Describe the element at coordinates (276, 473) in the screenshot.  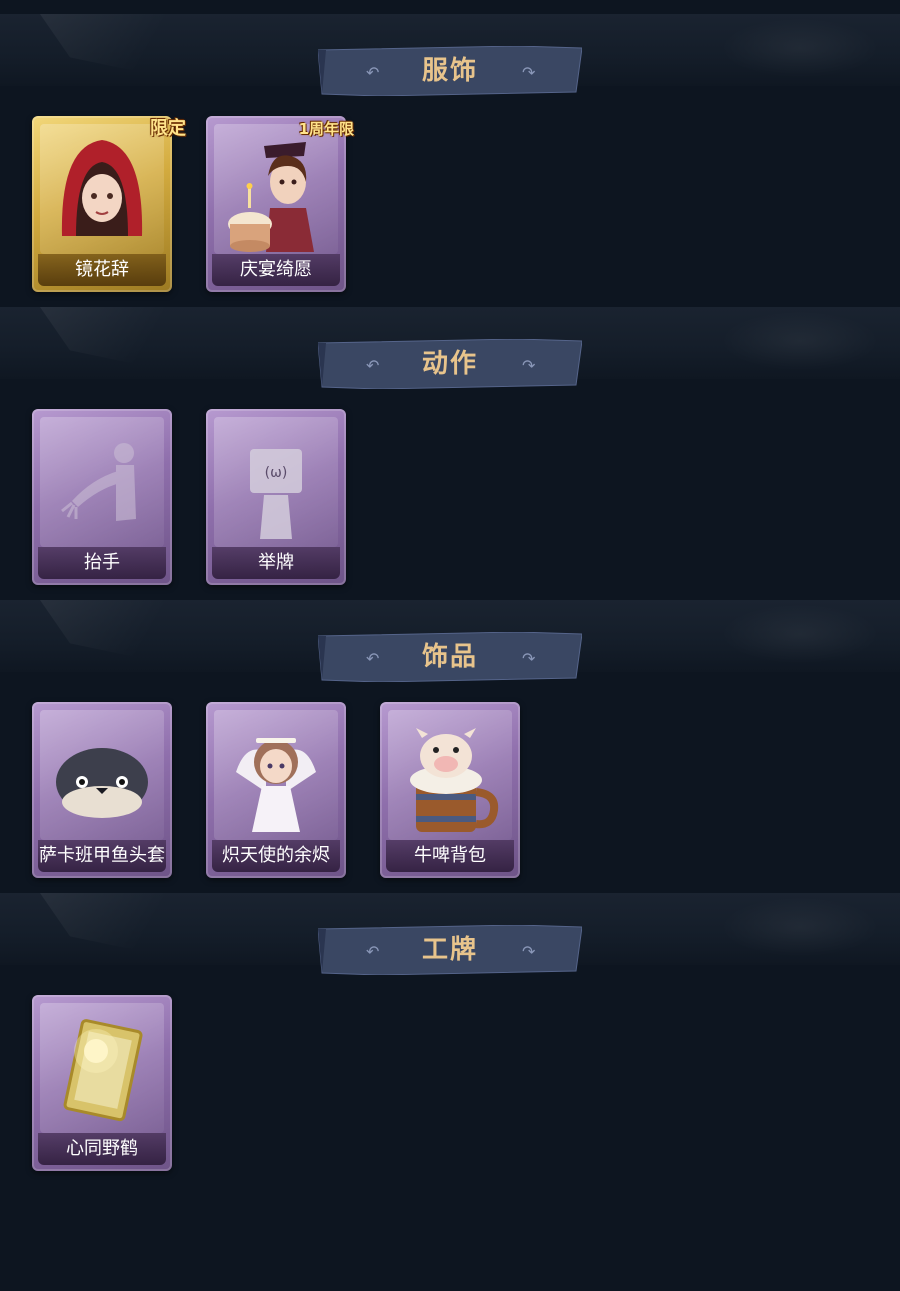
I see `svg-text: (ω)` at that location.